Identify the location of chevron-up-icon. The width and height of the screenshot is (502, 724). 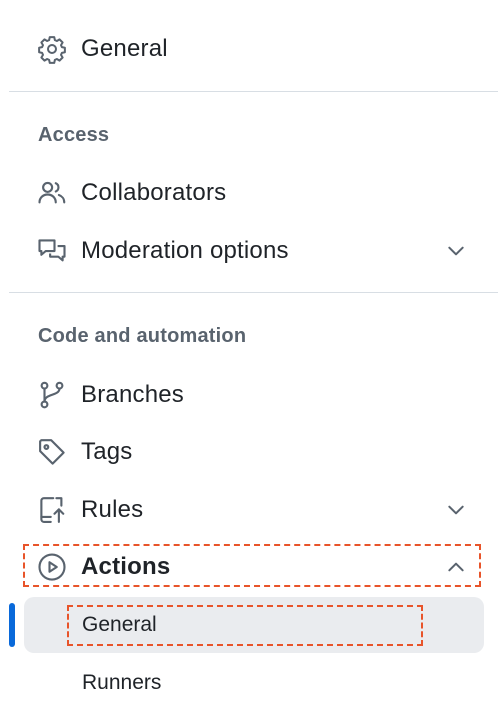
(456, 567).